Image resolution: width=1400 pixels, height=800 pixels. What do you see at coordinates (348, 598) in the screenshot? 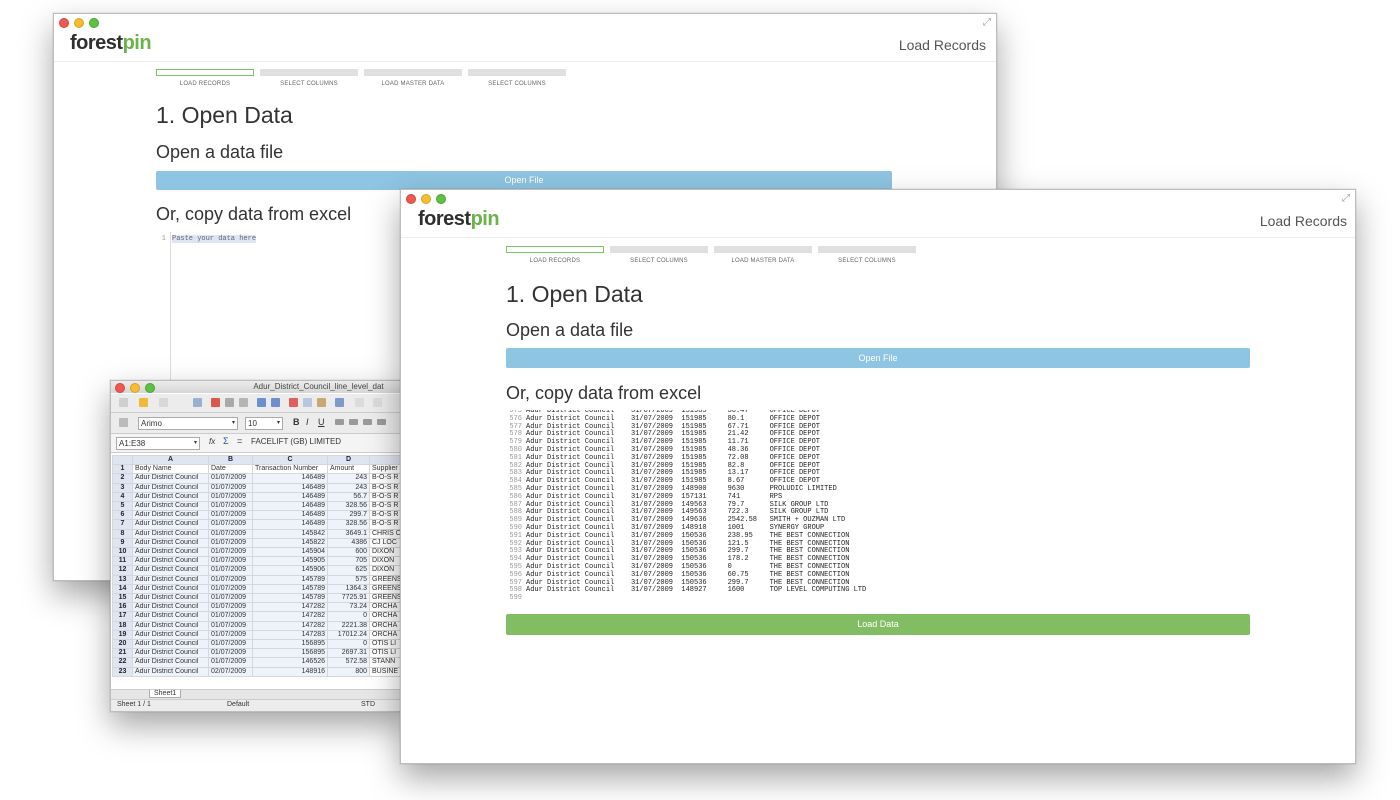
I see `table-cell: 7725.91` at bounding box center [348, 598].